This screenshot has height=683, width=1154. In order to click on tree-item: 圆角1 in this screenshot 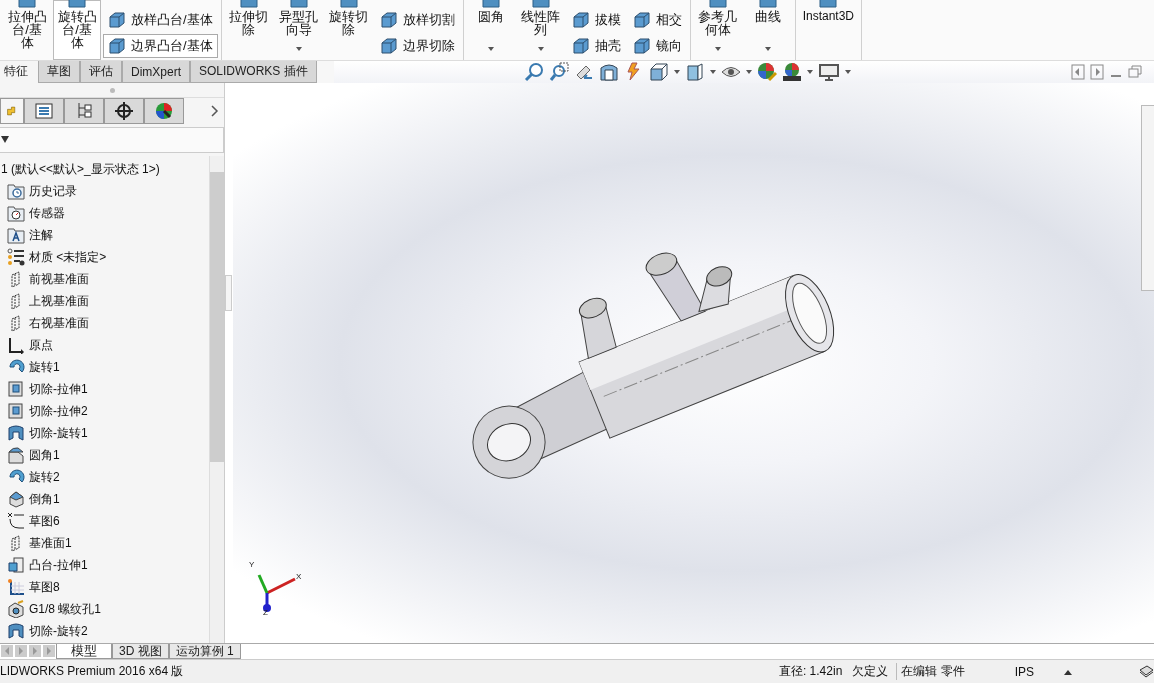, I will do `click(44, 455)`.